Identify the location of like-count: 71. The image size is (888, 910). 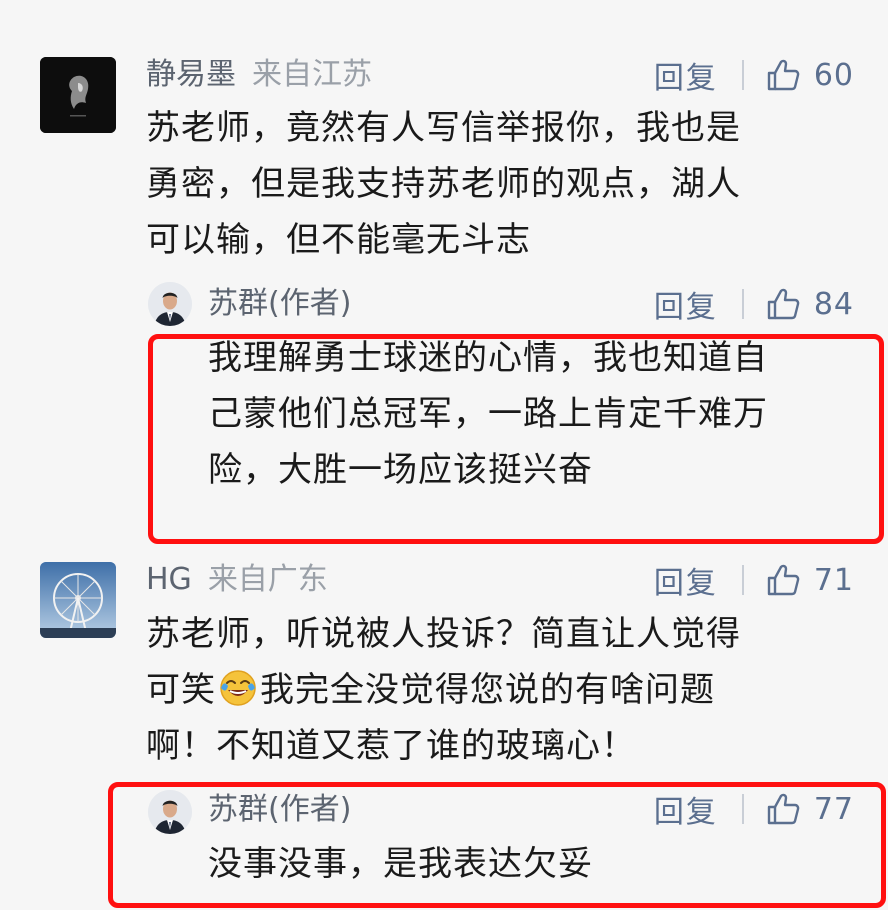
(833, 580).